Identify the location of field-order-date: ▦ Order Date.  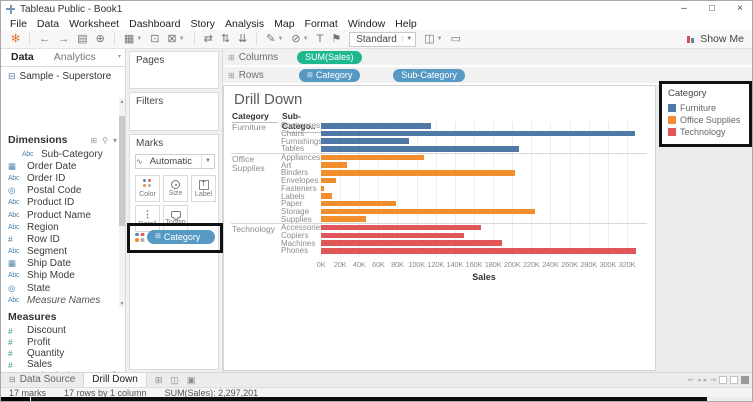
(60, 166).